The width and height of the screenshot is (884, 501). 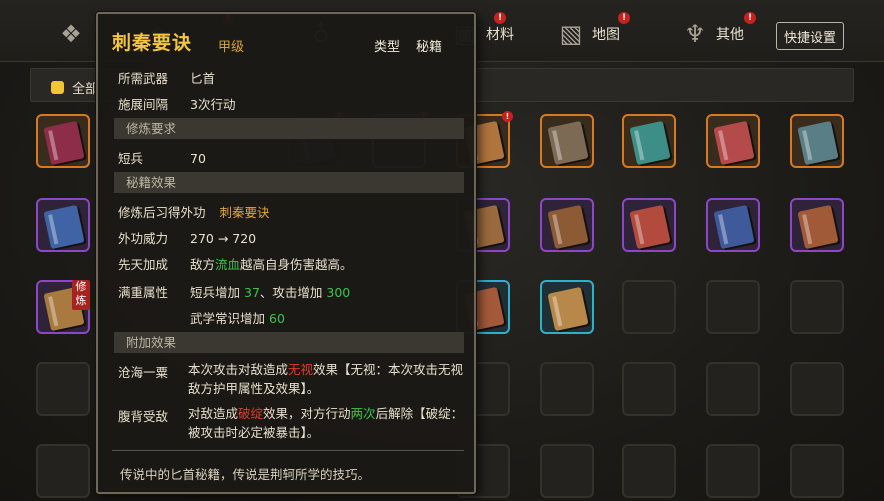 I want to click on checkbox-icon, so click(x=57, y=87).